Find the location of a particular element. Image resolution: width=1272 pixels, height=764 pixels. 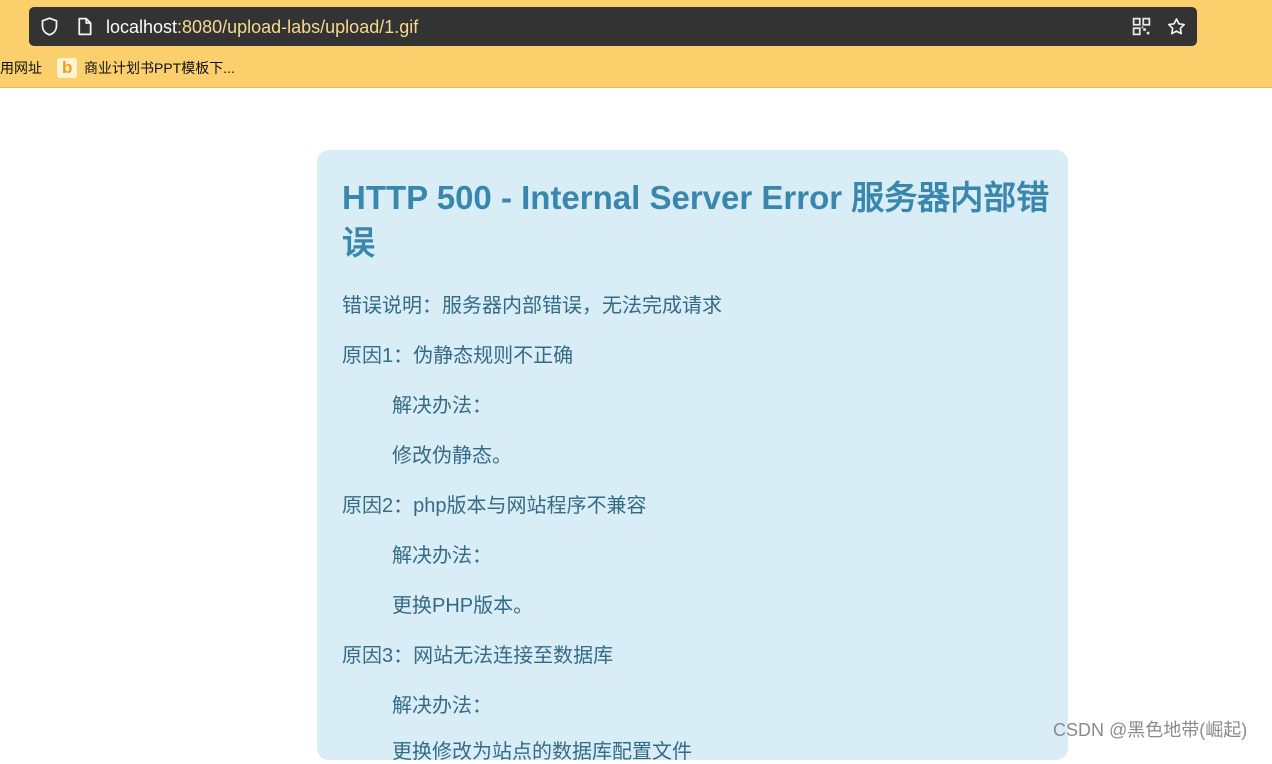

solution-text: 更换PHP版本。 is located at coordinates (463, 606).